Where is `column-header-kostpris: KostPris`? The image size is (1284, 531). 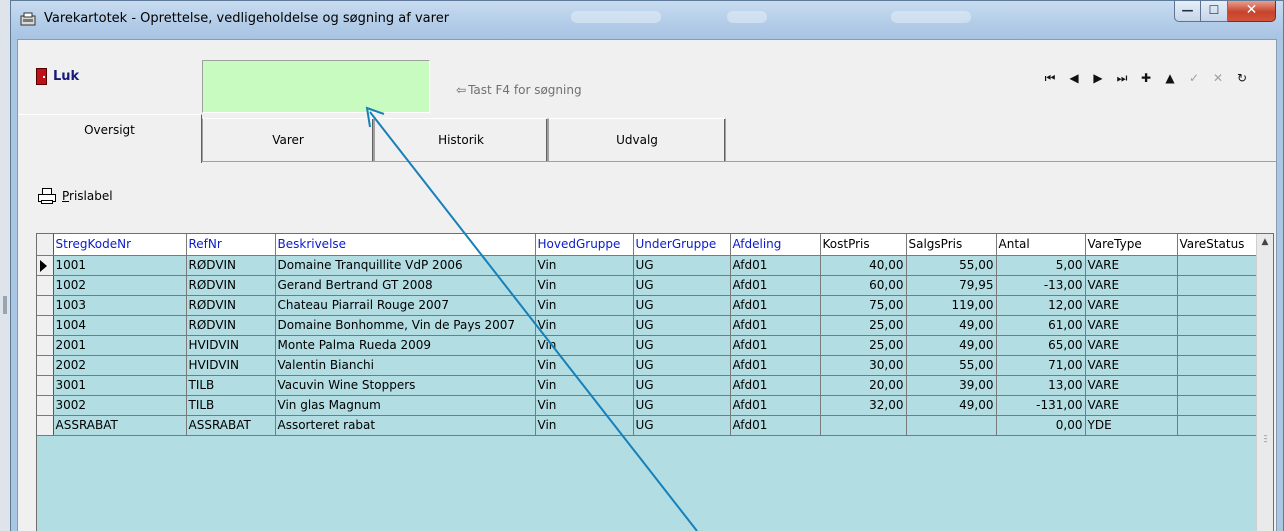
column-header-kostpris: KostPris is located at coordinates (863, 245).